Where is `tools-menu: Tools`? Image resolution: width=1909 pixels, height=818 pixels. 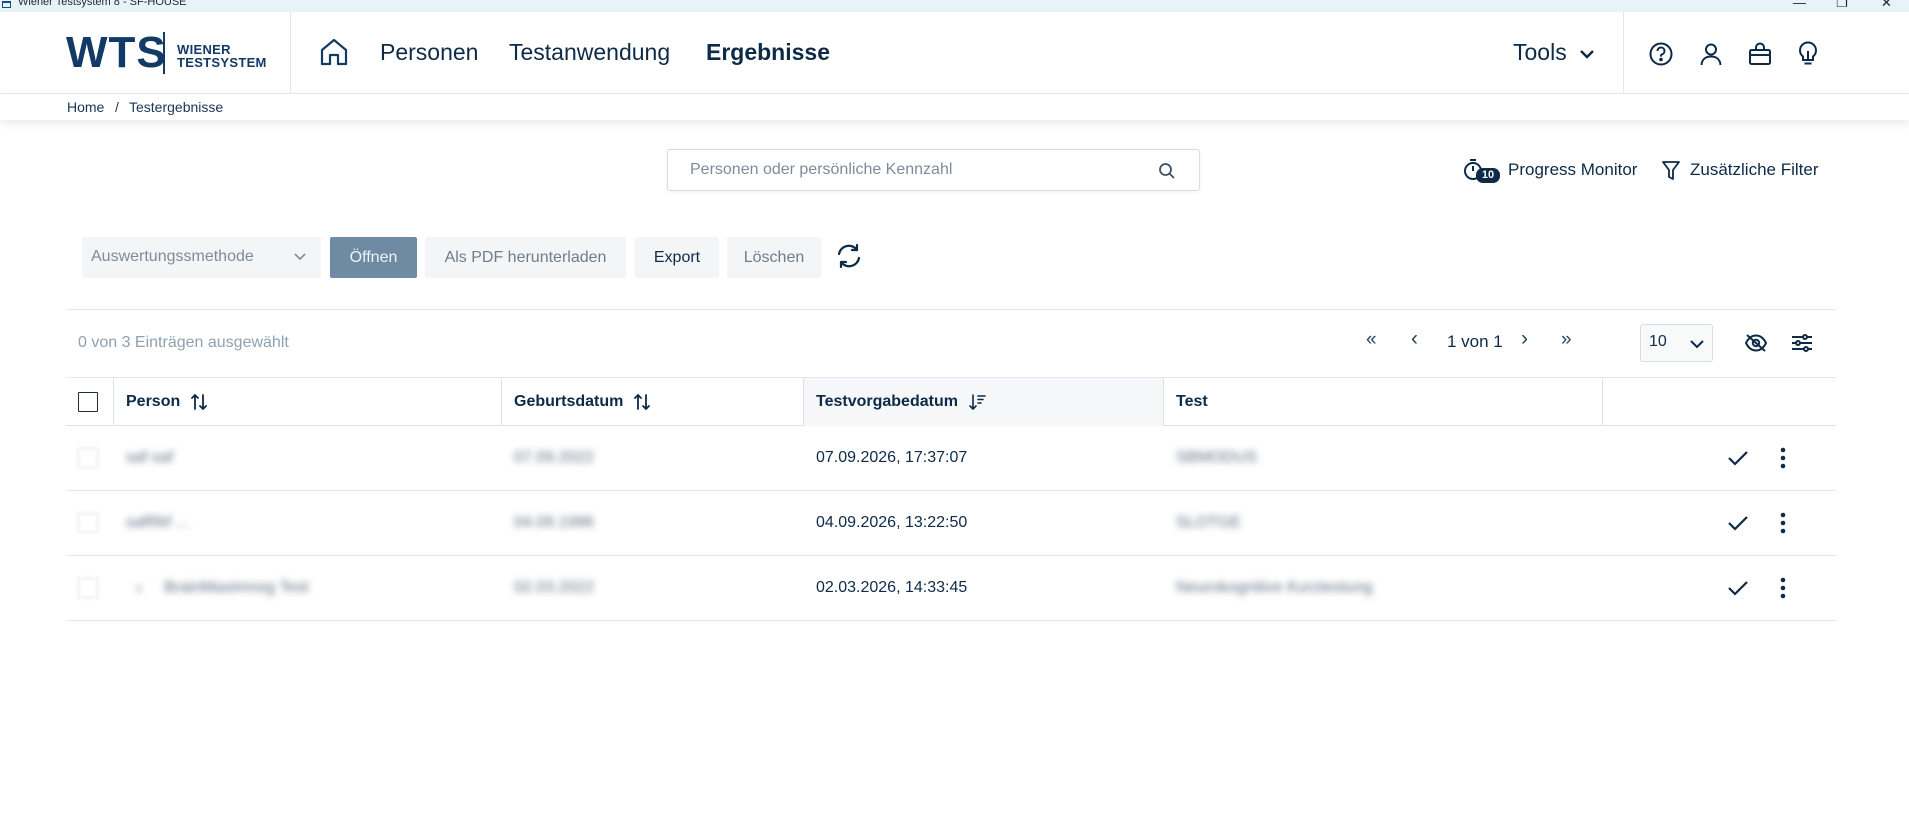 tools-menu: Tools is located at coordinates (1554, 52).